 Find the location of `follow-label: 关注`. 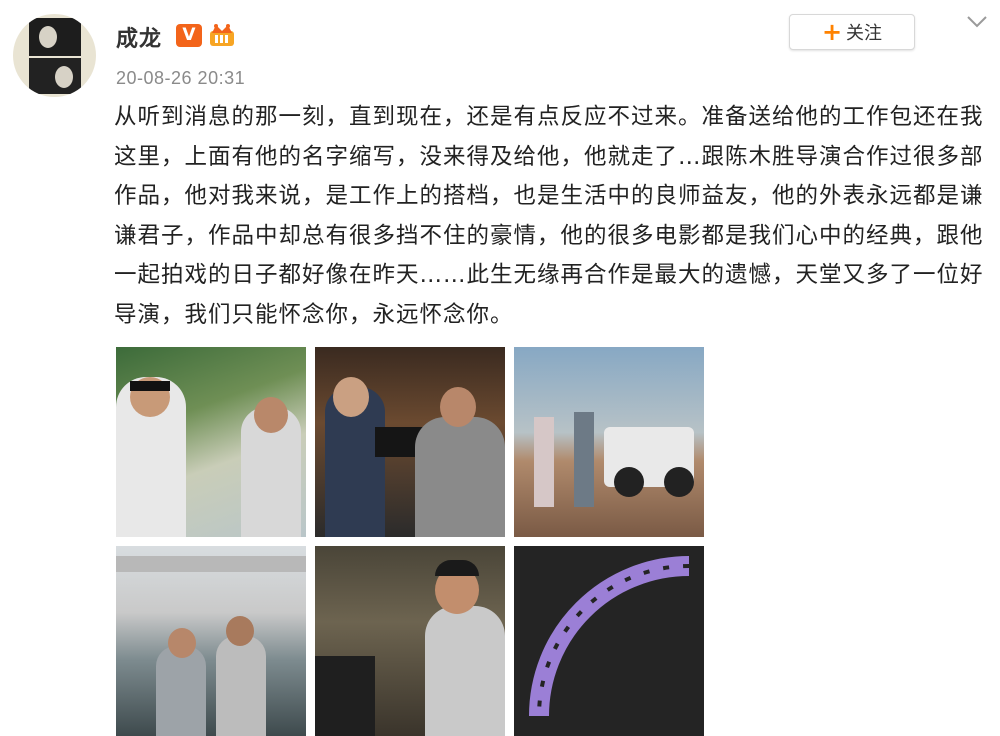

follow-label: 关注 is located at coordinates (864, 33).